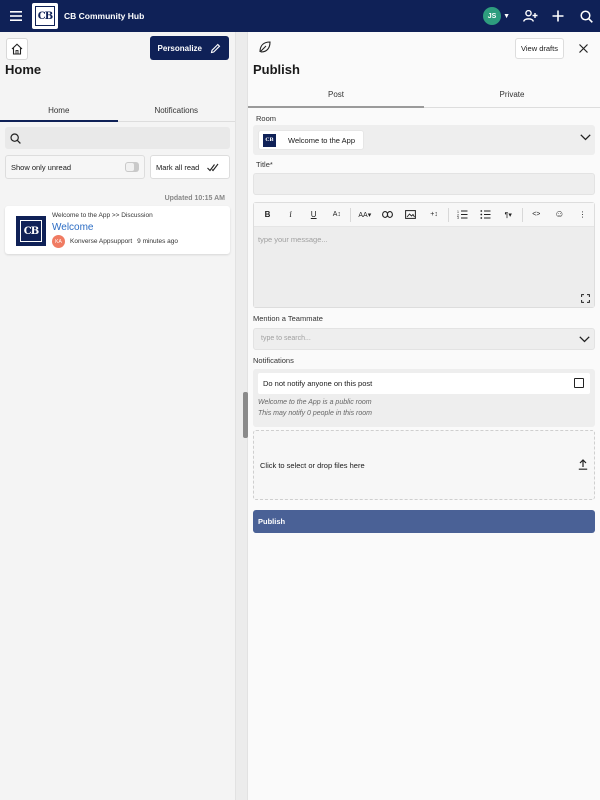 The image size is (600, 800). I want to click on file-dropzone: Click to select or drop files here, so click(424, 465).